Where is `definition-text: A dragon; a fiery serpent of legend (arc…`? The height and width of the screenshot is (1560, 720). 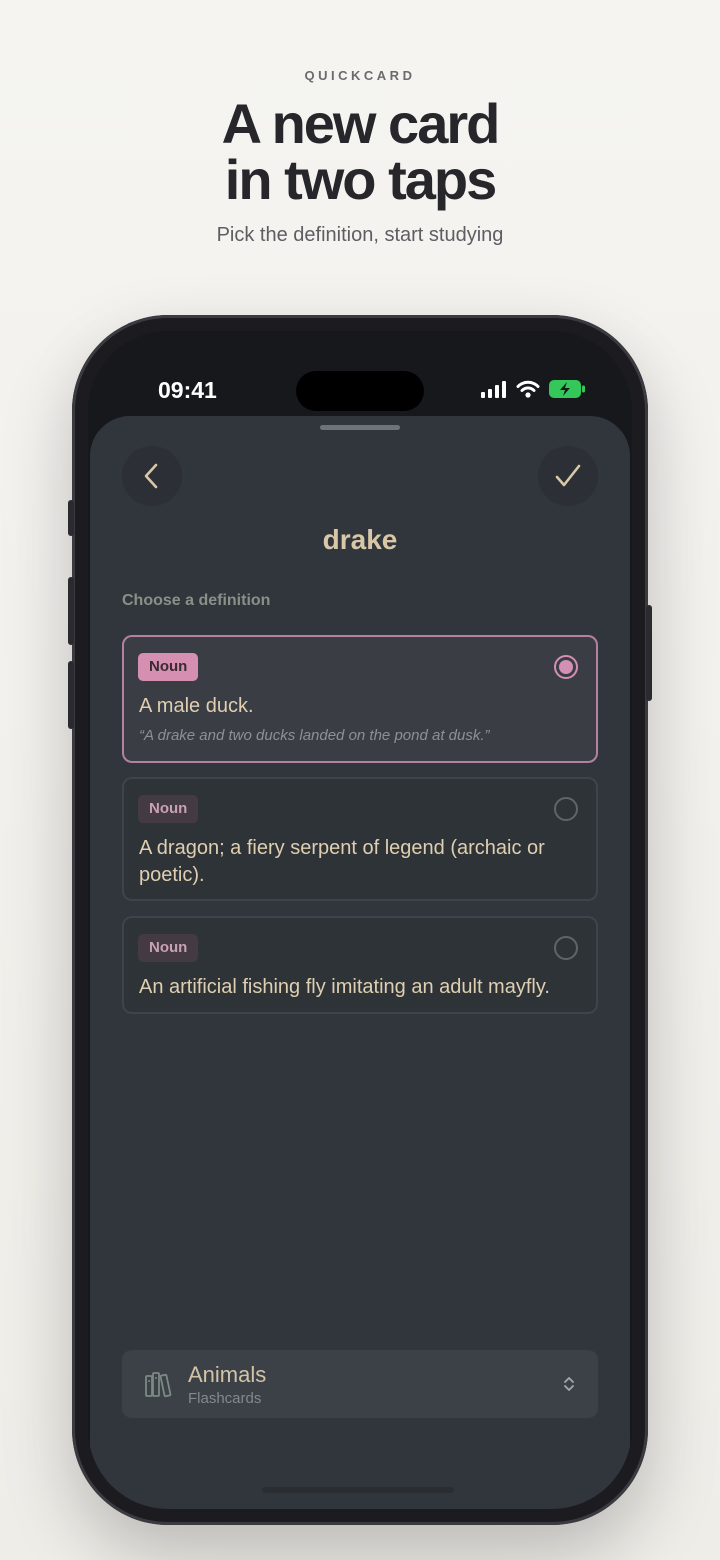 definition-text: A dragon; a fiery serpent of legend (arc… is located at coordinates (342, 861).